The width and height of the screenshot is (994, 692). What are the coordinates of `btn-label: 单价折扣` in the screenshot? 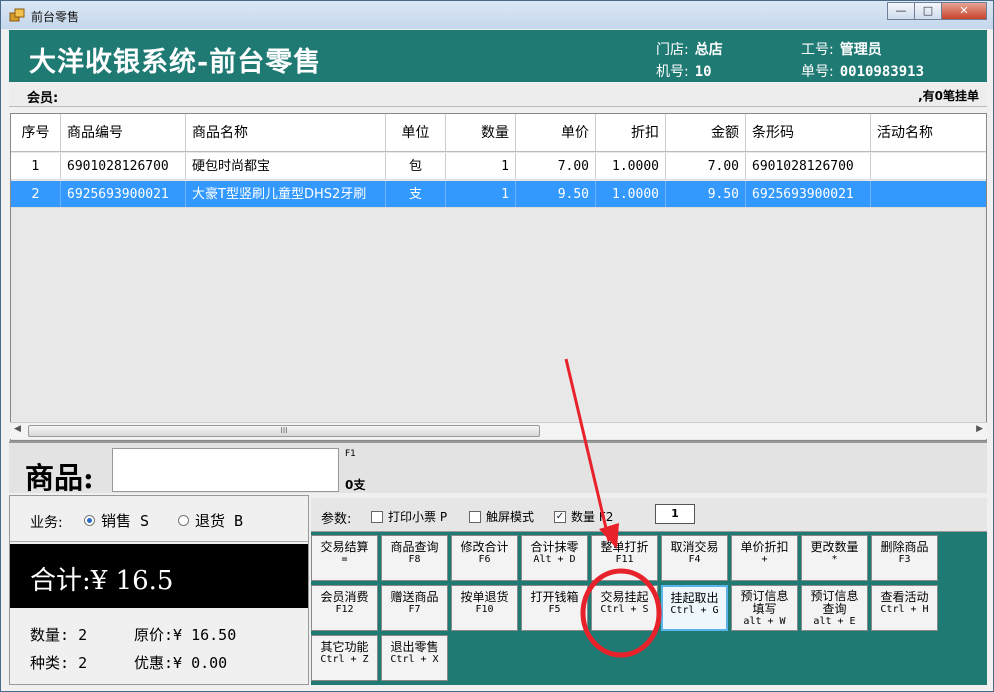 It's located at (764, 547).